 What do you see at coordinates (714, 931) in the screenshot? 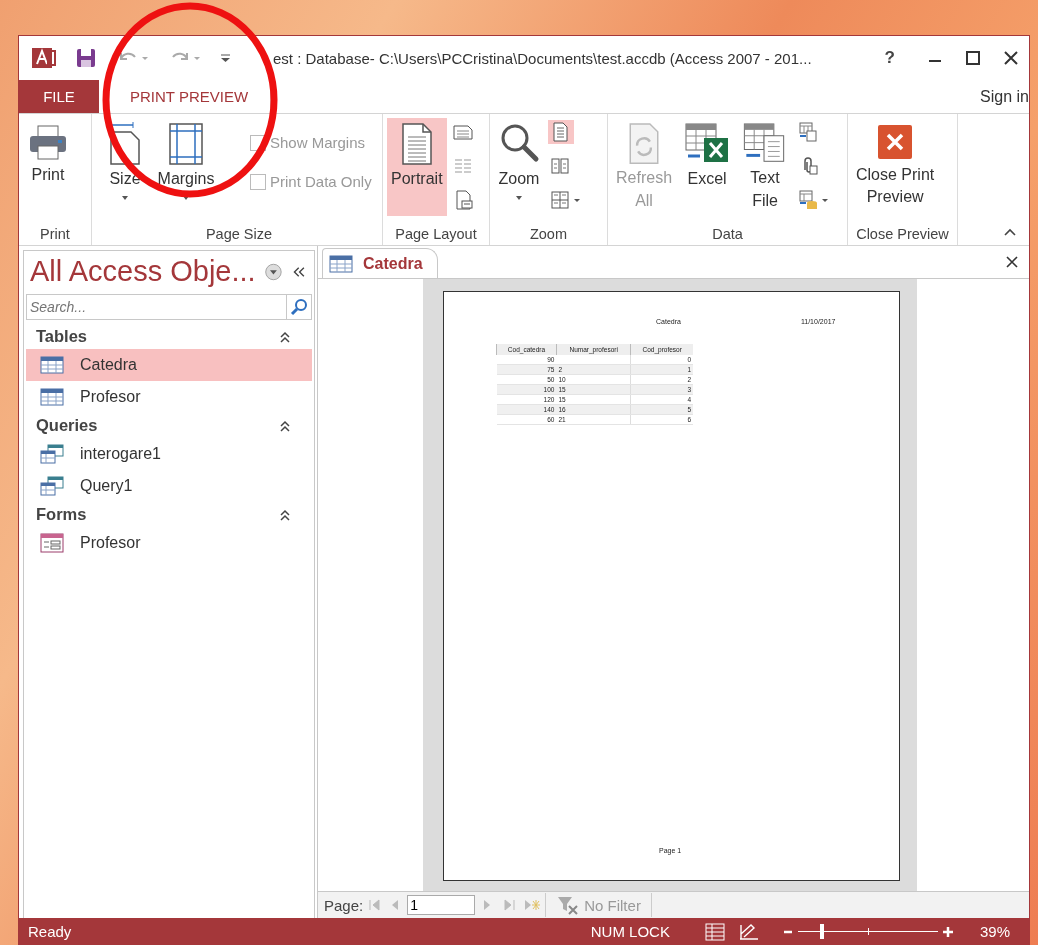
I see `datasheet-view-icon` at bounding box center [714, 931].